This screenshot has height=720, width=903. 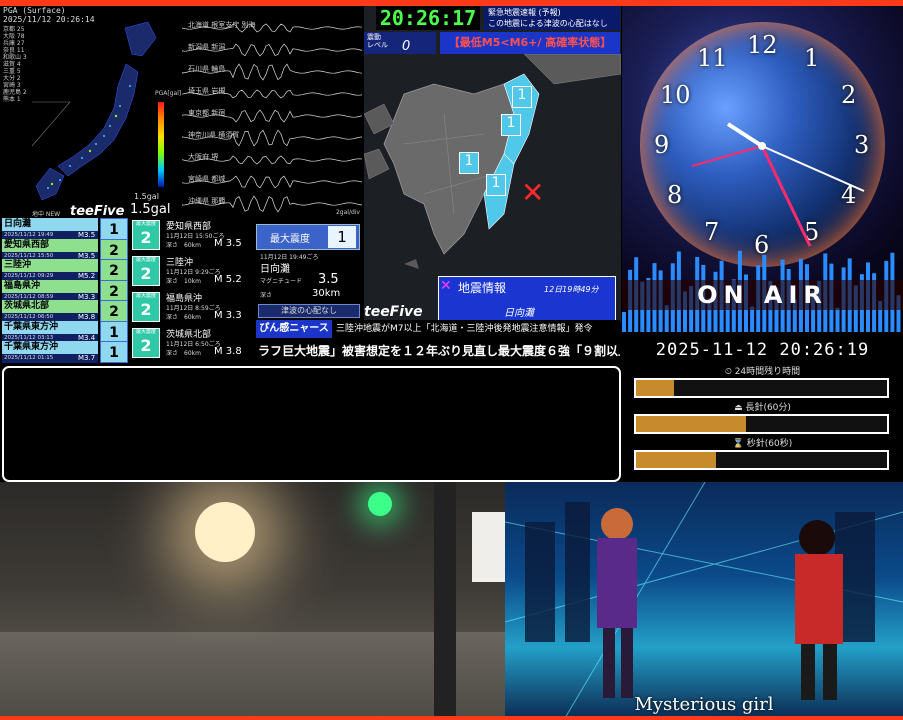 I want to click on eq-detail-card: 最大震度 2 茨城県北部 11月12日 6:50ごろ 深さ 60km M 3.8, so click(x=194, y=343).